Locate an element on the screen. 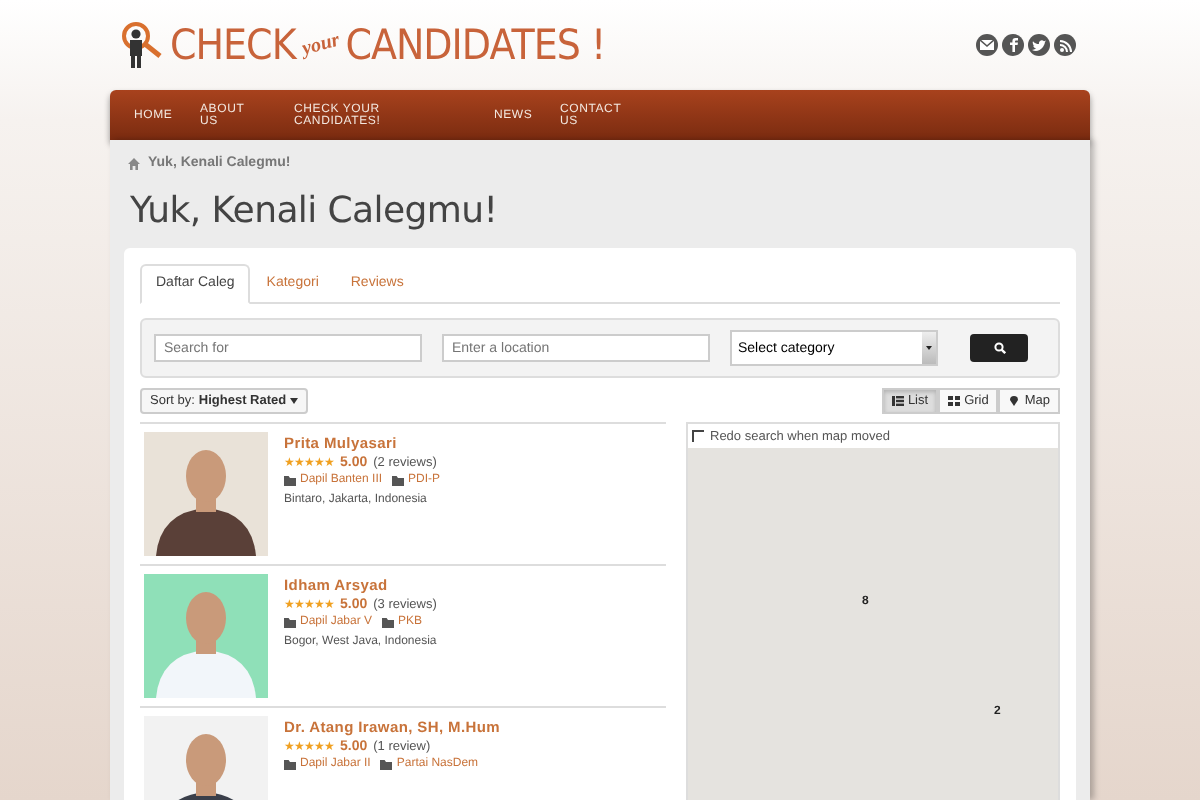 This screenshot has height=800, width=1200. facebook-icon is located at coordinates (1013, 45).